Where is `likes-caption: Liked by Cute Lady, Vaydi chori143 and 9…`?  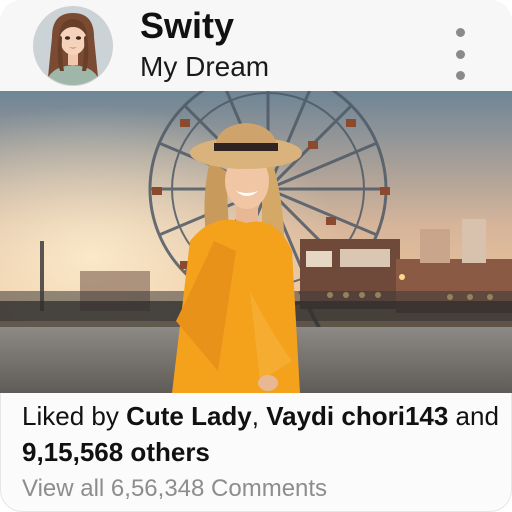
likes-caption: Liked by Cute Lady, Vaydi chori143 and 9… is located at coordinates (262, 434).